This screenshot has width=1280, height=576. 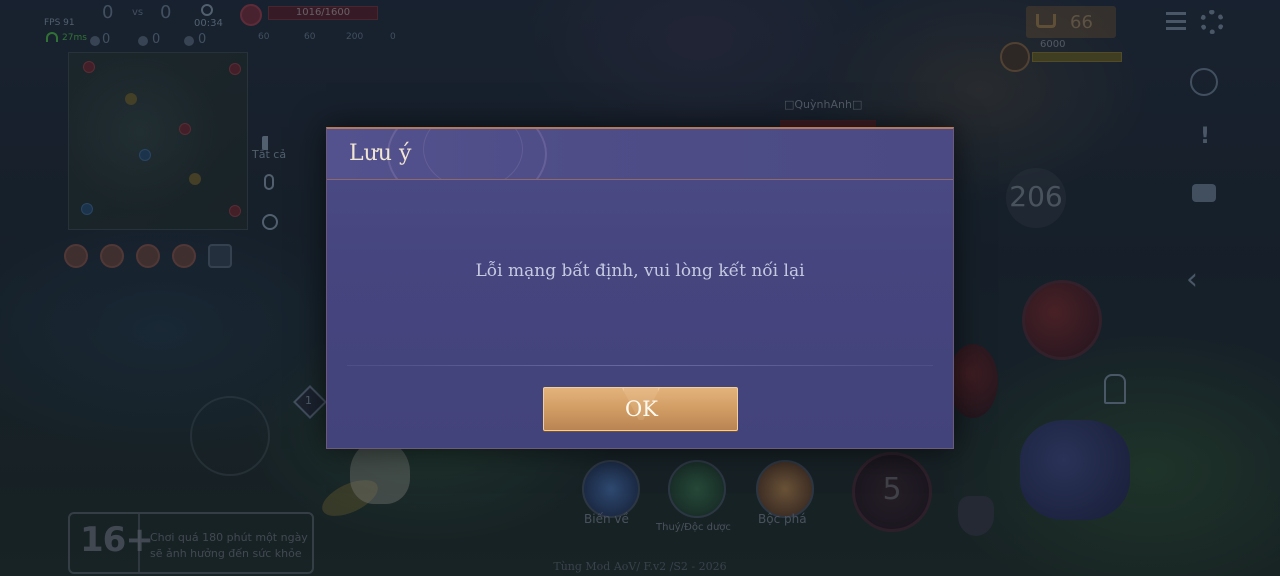 What do you see at coordinates (380, 153) in the screenshot?
I see `dialog-title: Lưu ý` at bounding box center [380, 153].